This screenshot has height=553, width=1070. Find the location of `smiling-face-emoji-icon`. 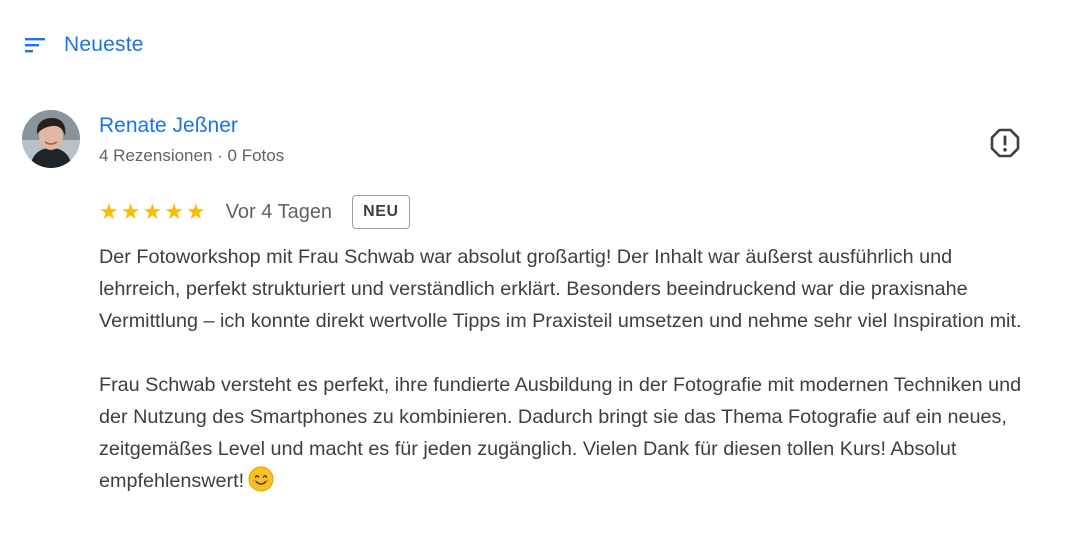

smiling-face-emoji-icon is located at coordinates (261, 484).